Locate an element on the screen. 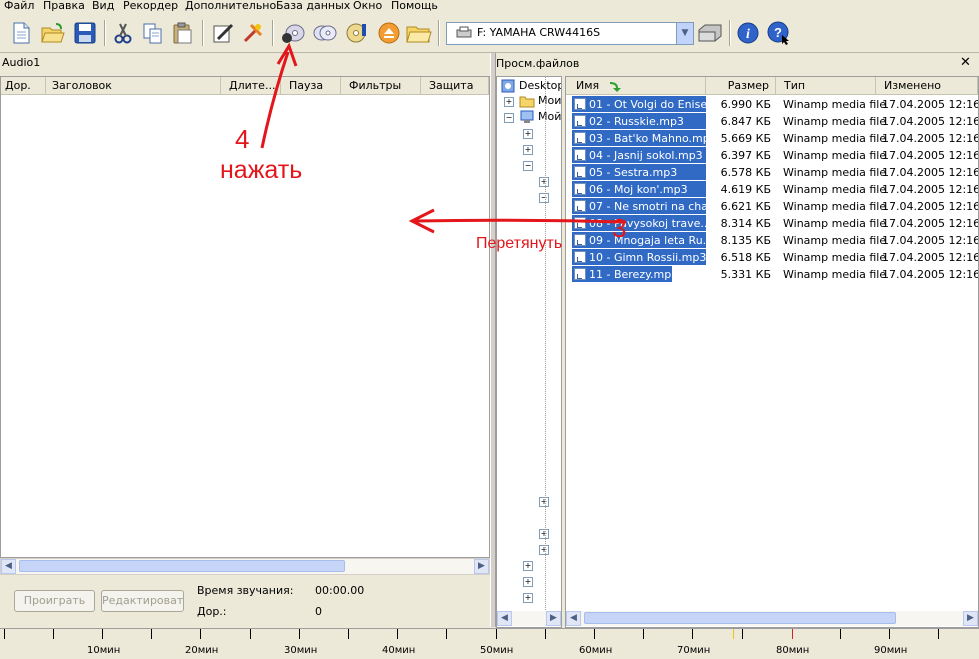  annotation-step3-text: Перетянуть is located at coordinates (519, 243).